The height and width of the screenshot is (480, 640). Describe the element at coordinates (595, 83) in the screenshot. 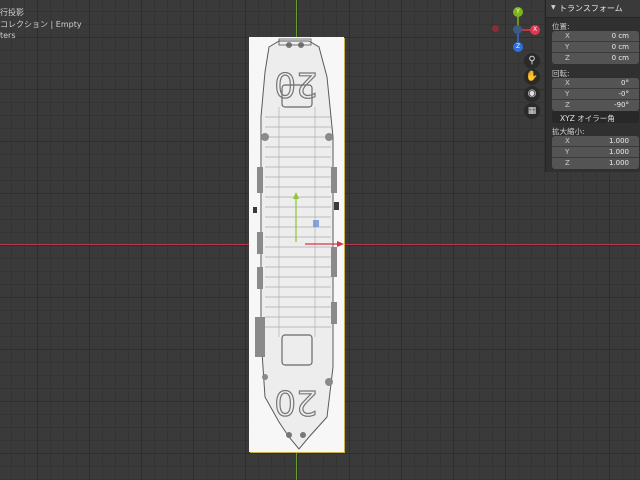

I see `rotation-x-field: X 0°` at that location.